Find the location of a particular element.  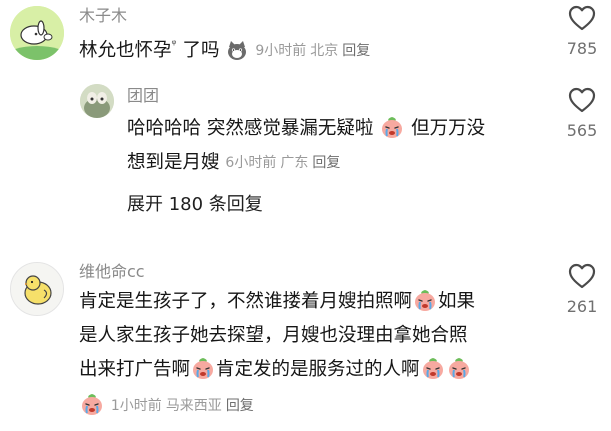

comment-text-part: 出来打广告啊 is located at coordinates (135, 369).